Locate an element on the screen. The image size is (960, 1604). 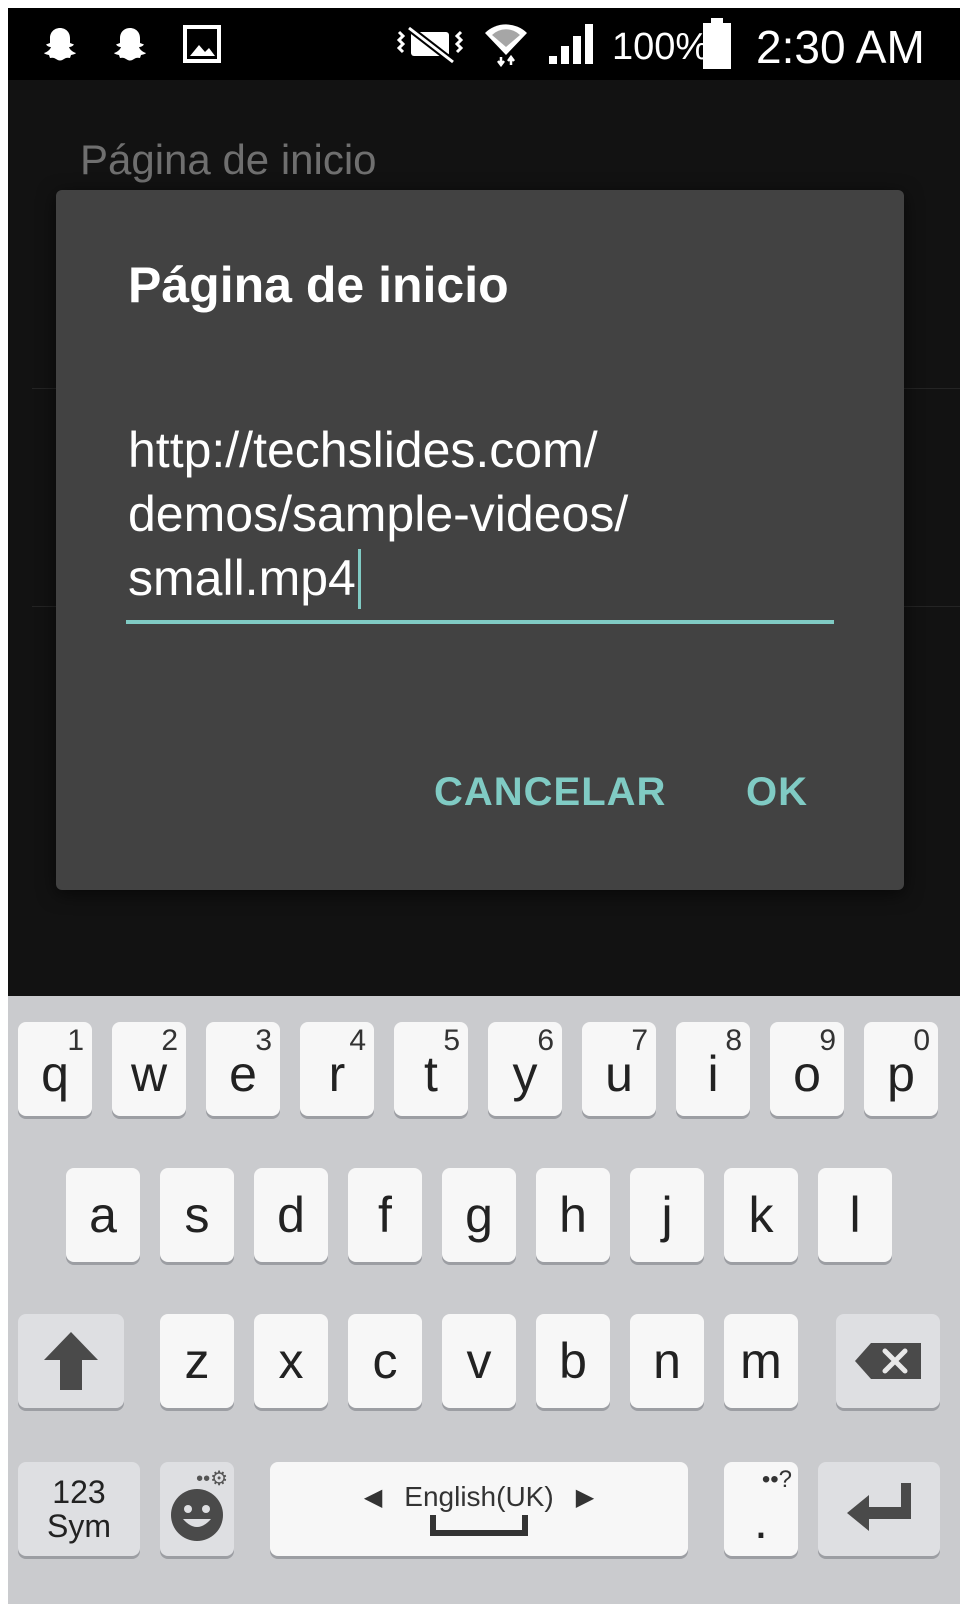
keyboard-language: English(UK) is located at coordinates (479, 1496).